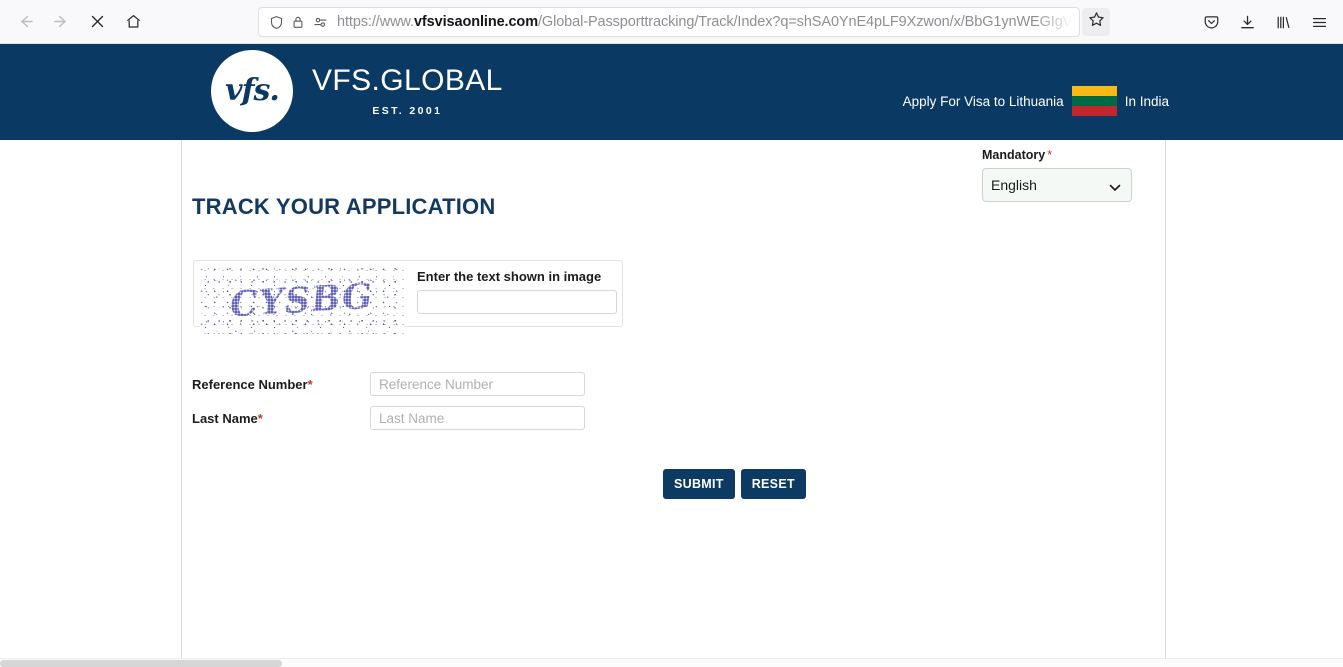 The image size is (1343, 667). I want to click on url-scheme: https://www., so click(375, 22).